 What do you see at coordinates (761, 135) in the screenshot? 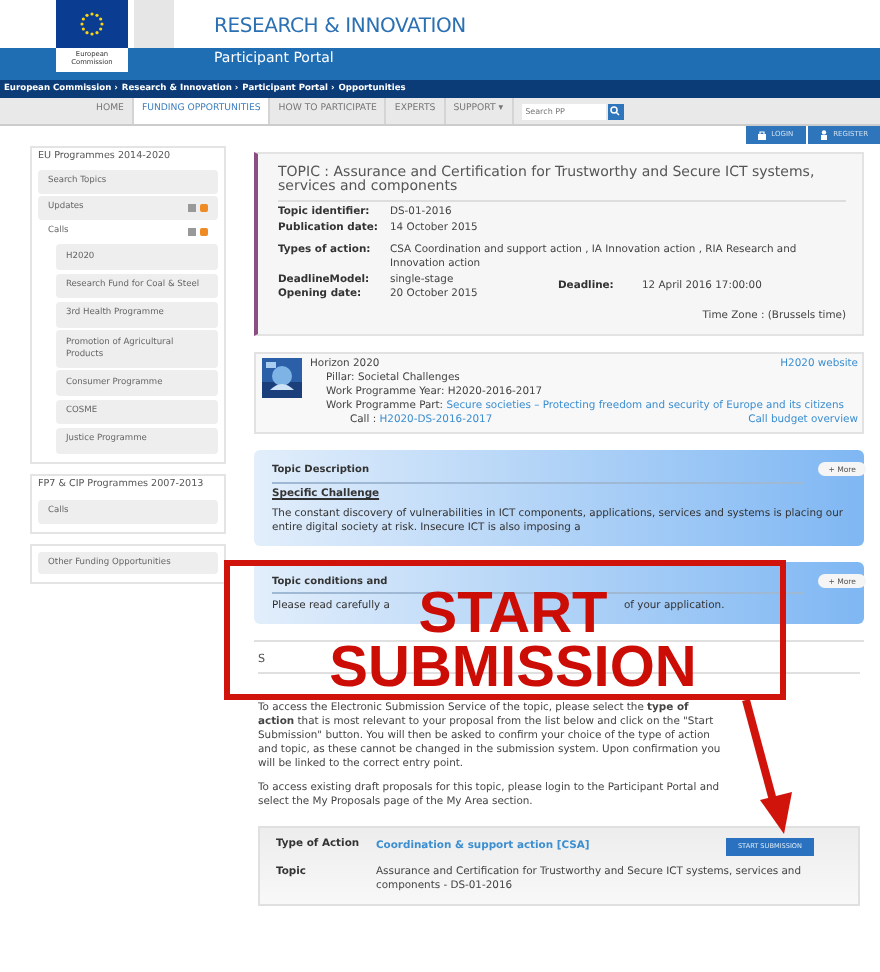
I see `lock-icon` at bounding box center [761, 135].